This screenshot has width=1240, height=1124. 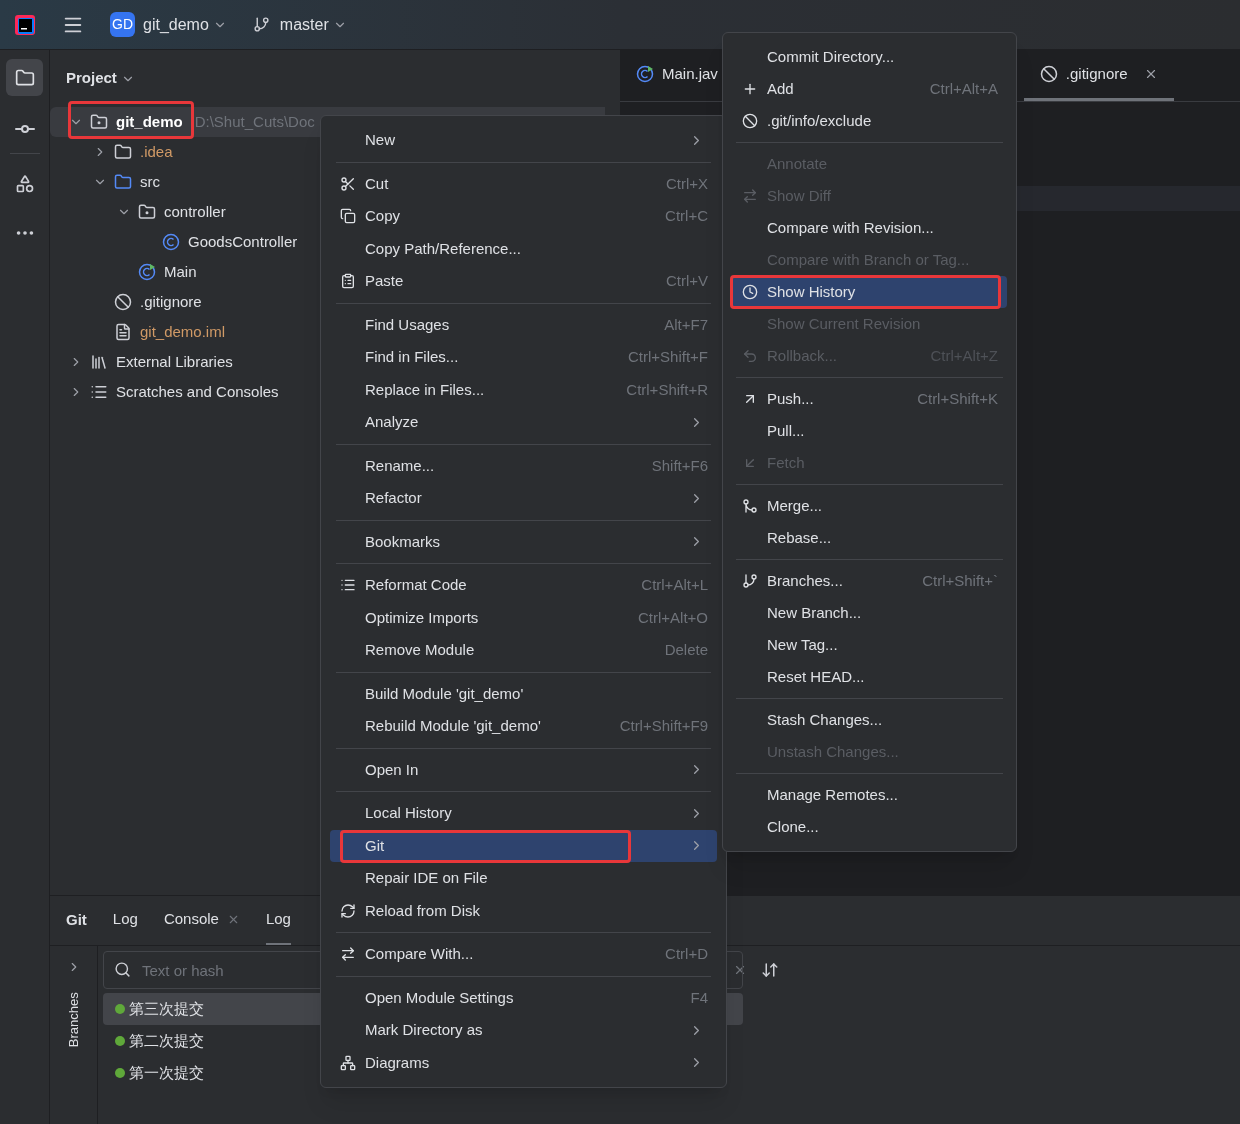 What do you see at coordinates (122, 24) in the screenshot?
I see `project-badge: GD` at bounding box center [122, 24].